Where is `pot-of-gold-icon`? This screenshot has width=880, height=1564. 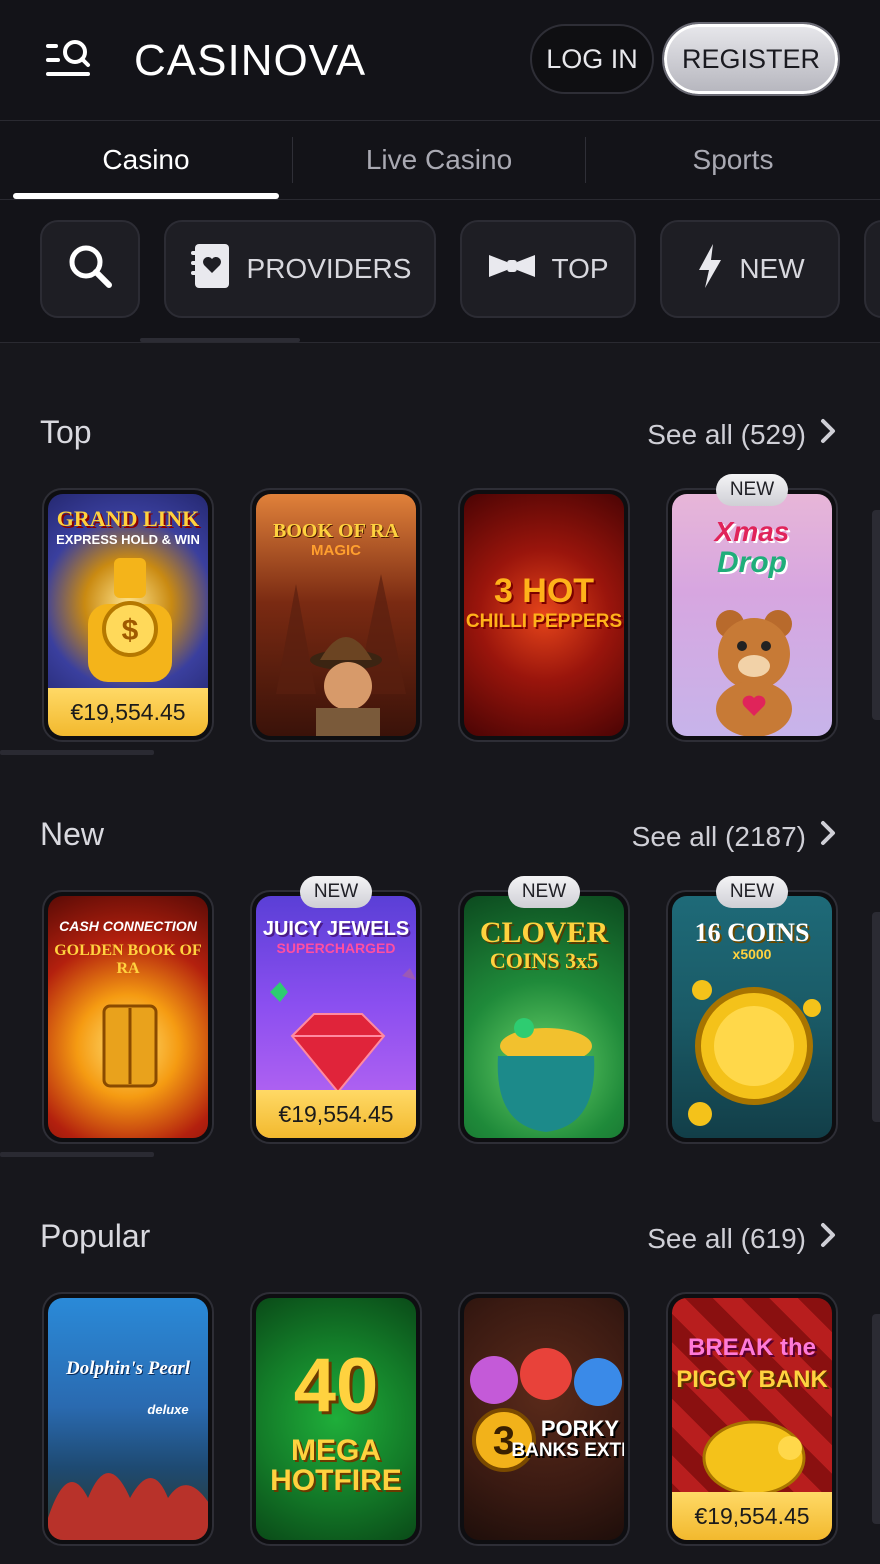 pot-of-gold-icon is located at coordinates (546, 1075).